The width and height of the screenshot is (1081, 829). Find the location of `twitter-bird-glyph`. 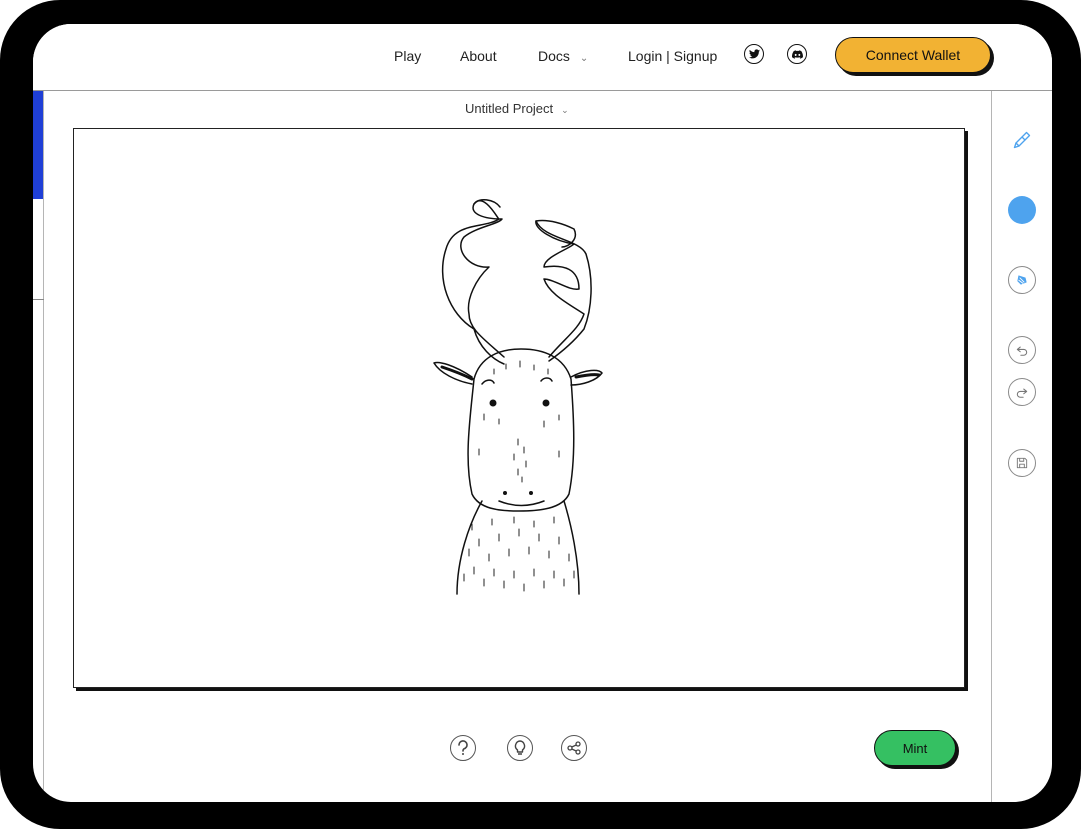

twitter-bird-glyph is located at coordinates (754, 54).